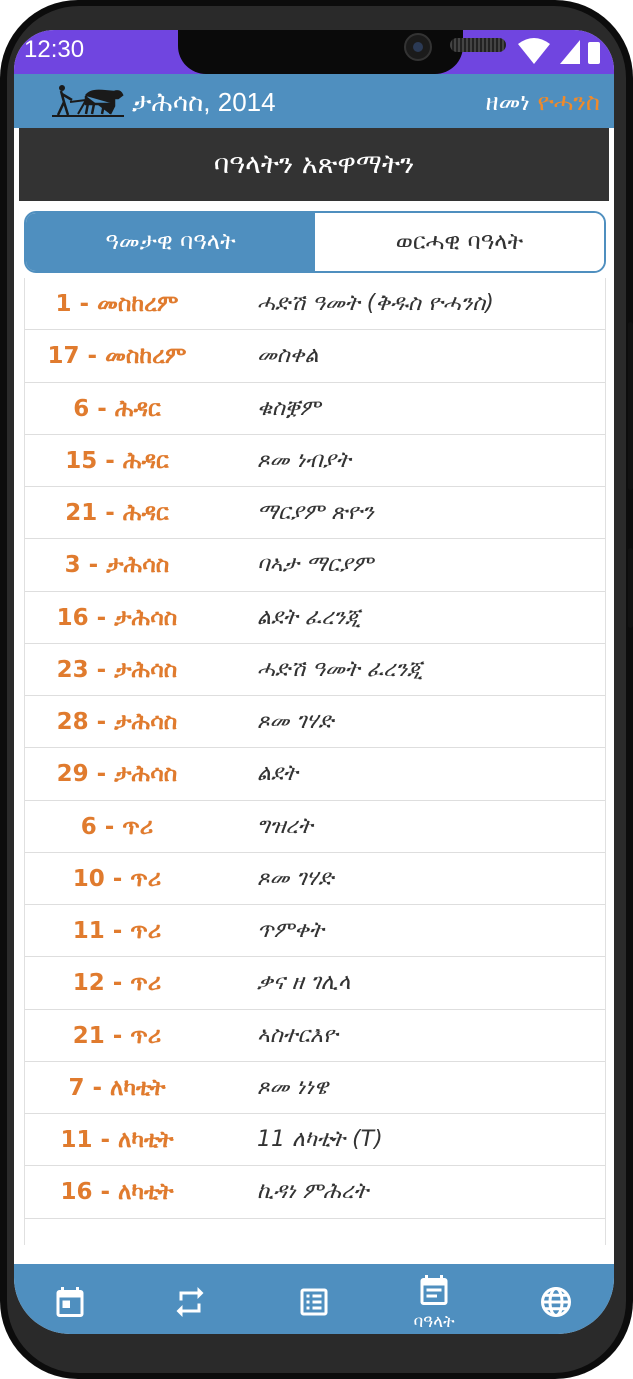 Image resolution: width=633 pixels, height=1379 pixels. What do you see at coordinates (314, 101) in the screenshot?
I see `app-bar: ታሕሳስ, 2014 ዘመነ ዮሓንስ` at bounding box center [314, 101].